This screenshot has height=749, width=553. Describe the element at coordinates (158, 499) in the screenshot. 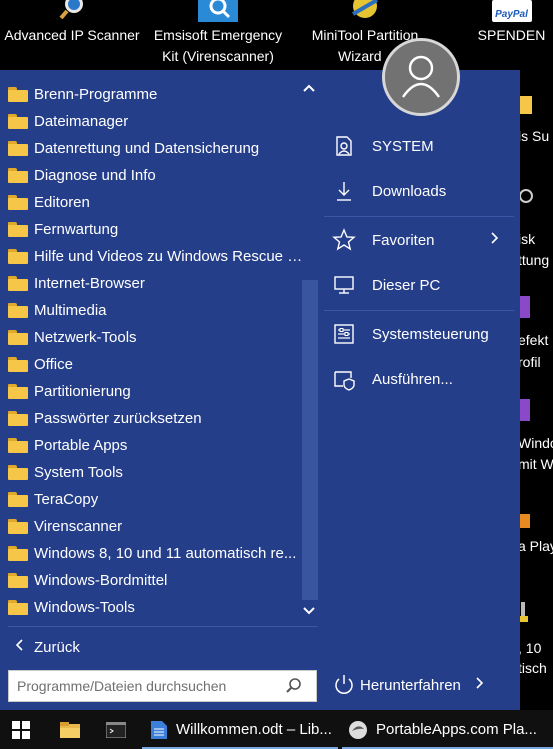

I see `folder-item: TeraCopy` at that location.